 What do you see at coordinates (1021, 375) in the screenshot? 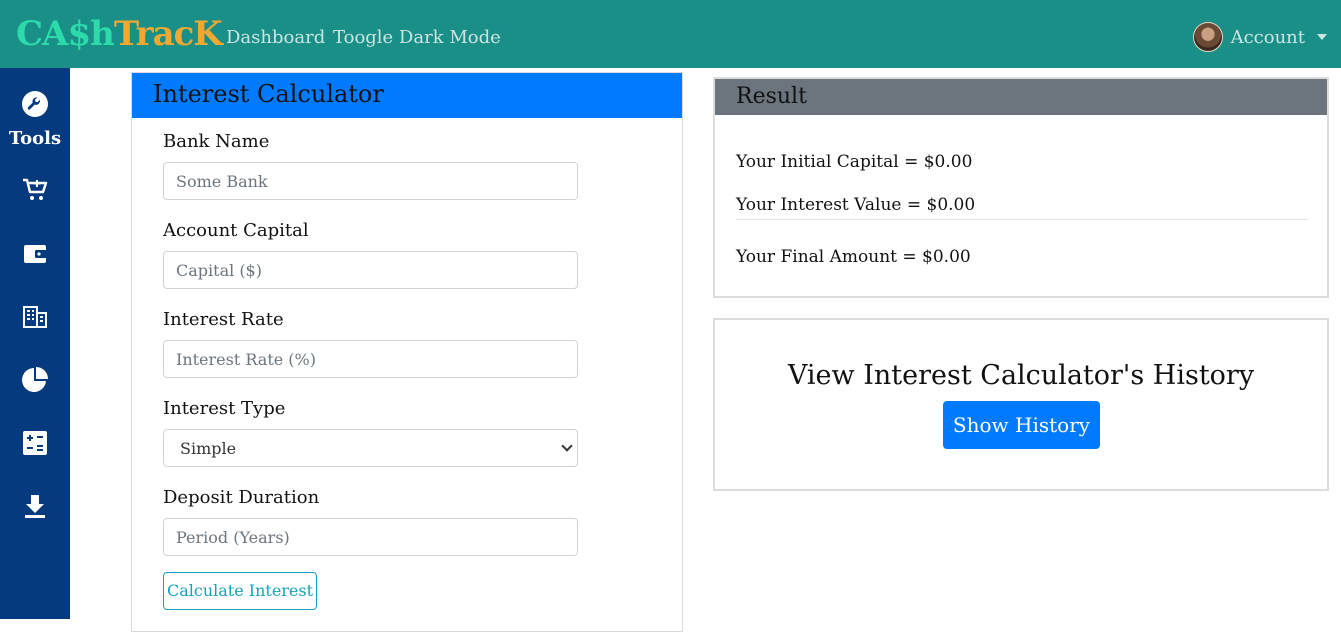
I see `history-title: View Interest Calculator's History` at bounding box center [1021, 375].